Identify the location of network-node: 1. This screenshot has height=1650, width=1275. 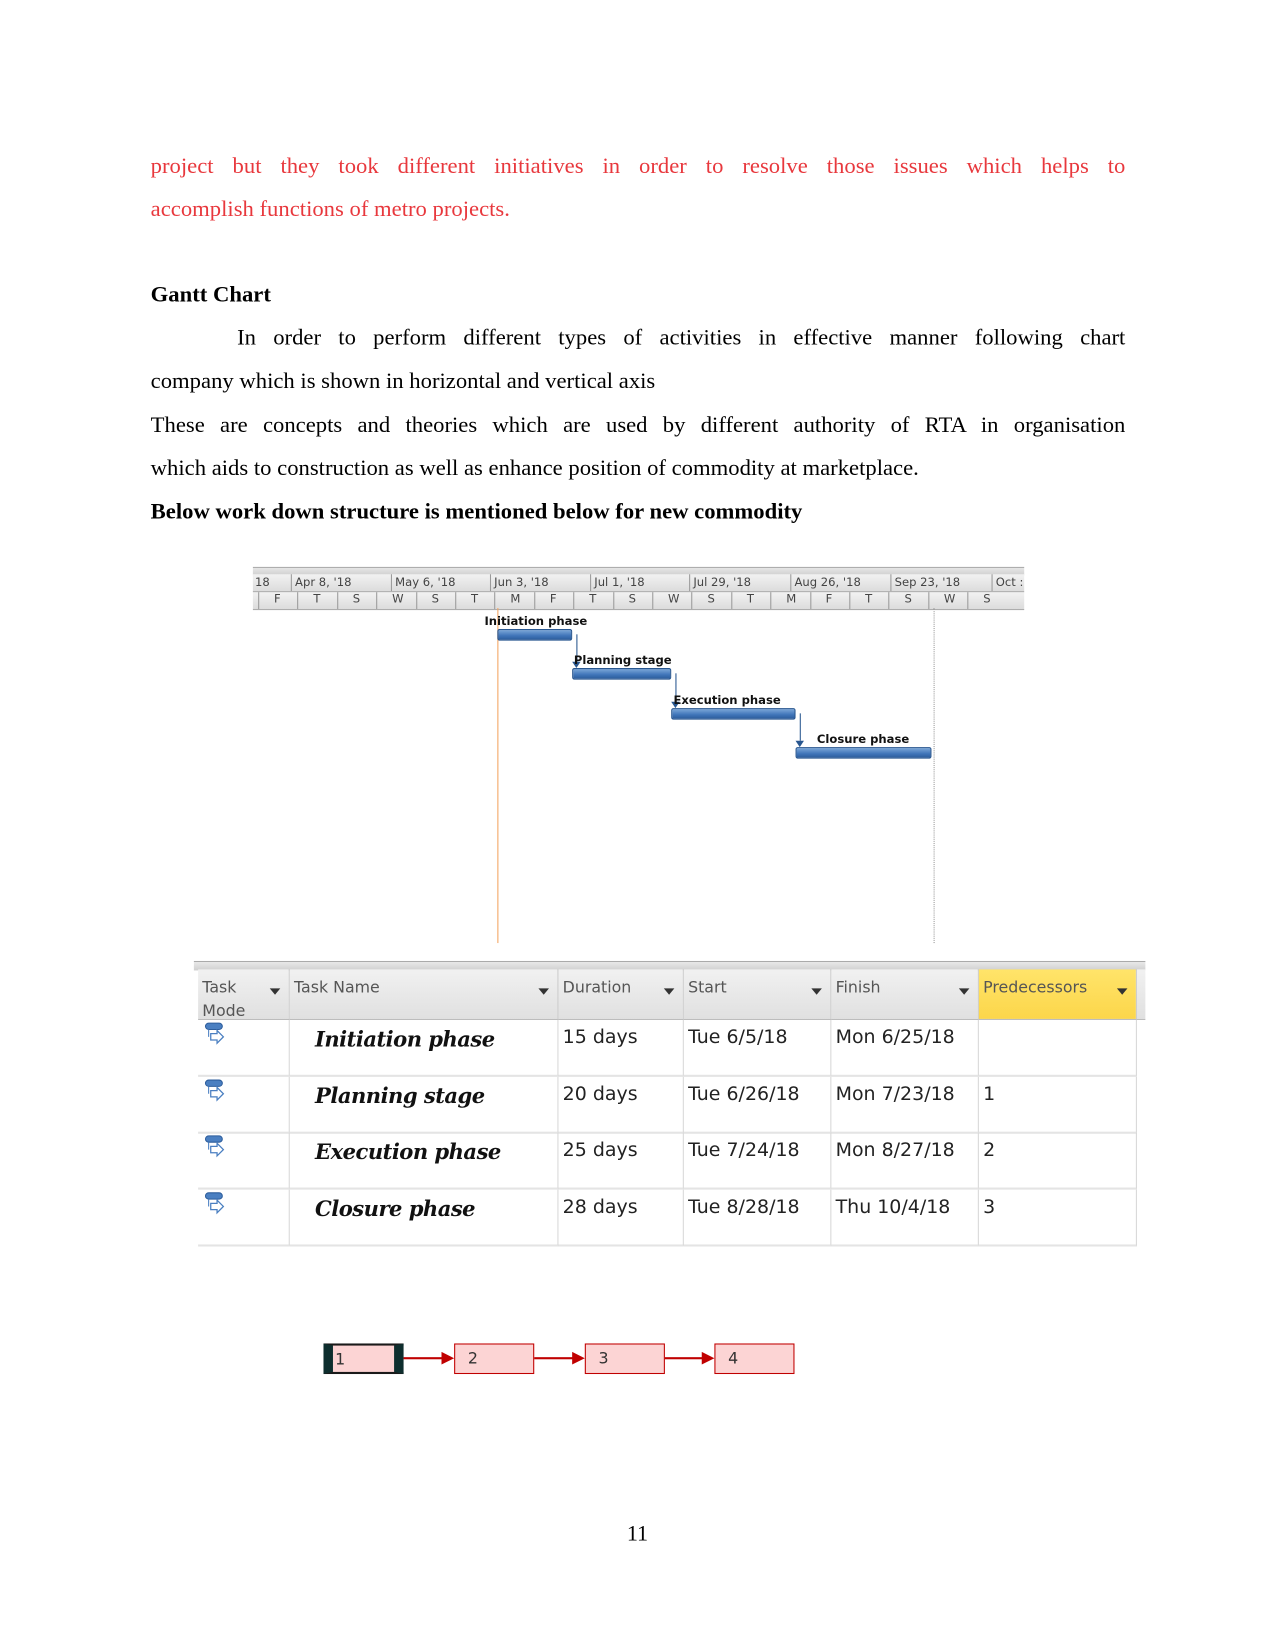
(363, 1359).